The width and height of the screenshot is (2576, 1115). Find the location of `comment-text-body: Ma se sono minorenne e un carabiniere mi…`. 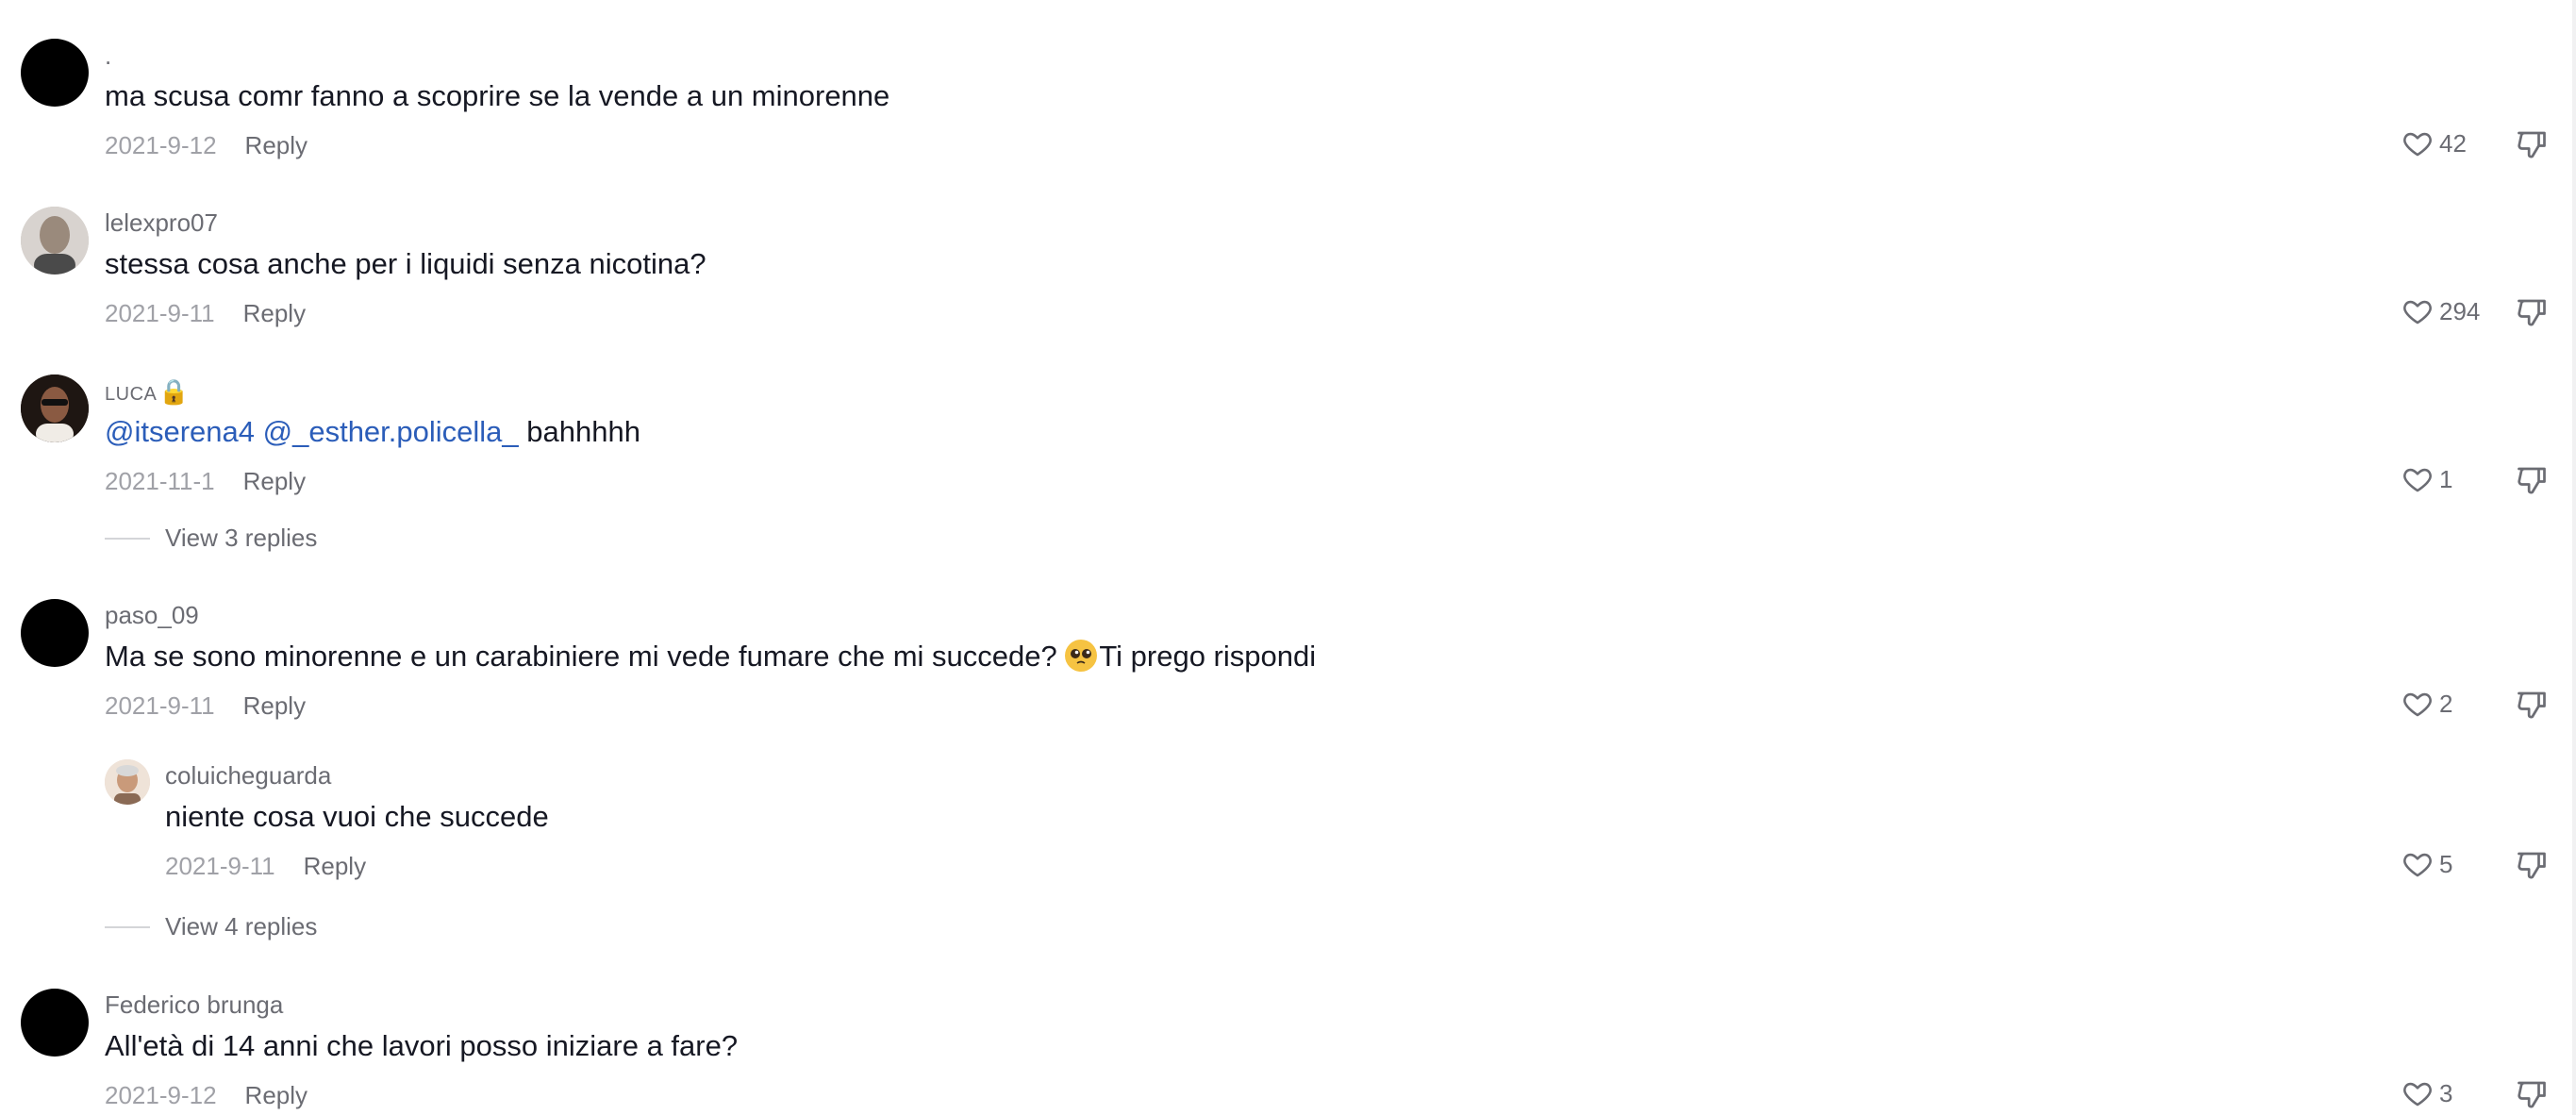

comment-text-body: Ma se sono minorenne e un carabiniere mi… is located at coordinates (586, 656).